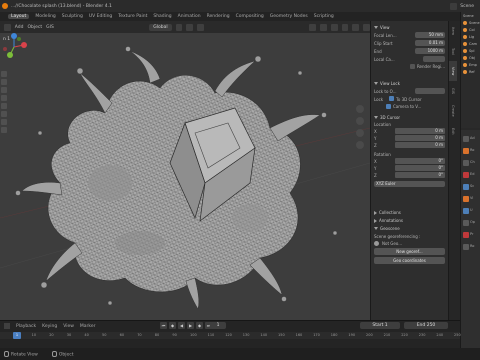 Image resolution: width=480 pixels, height=360 pixels. What do you see at coordinates (4, 106) in the screenshot?
I see `scale-tool-icon` at bounding box center [4, 106].